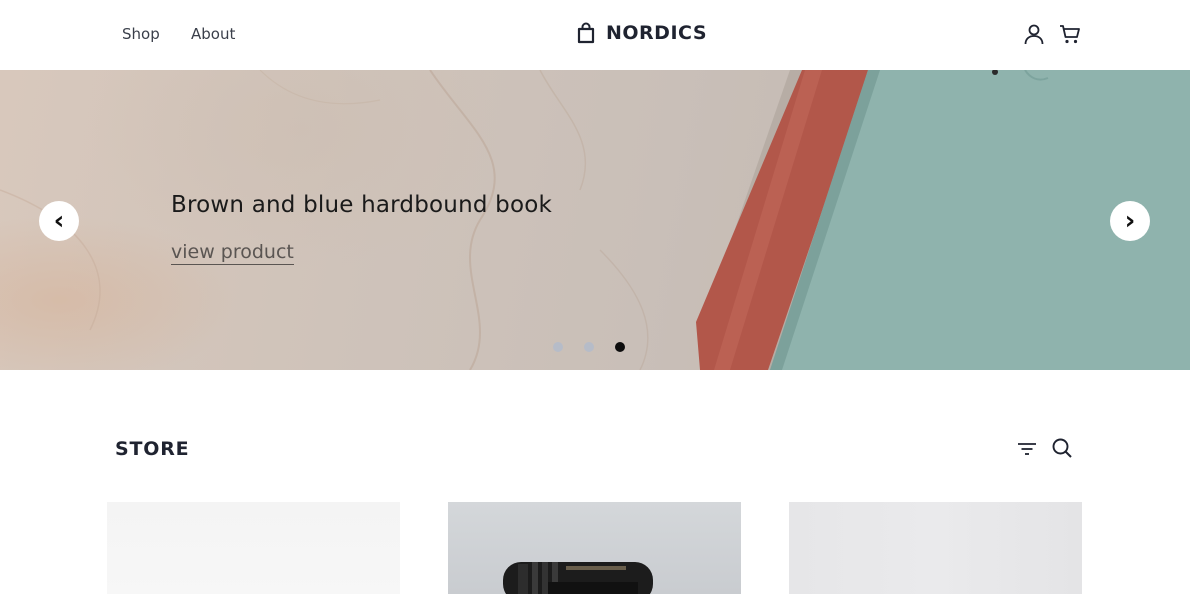 The width and height of the screenshot is (1190, 594). I want to click on store-heading: STORE, so click(152, 449).